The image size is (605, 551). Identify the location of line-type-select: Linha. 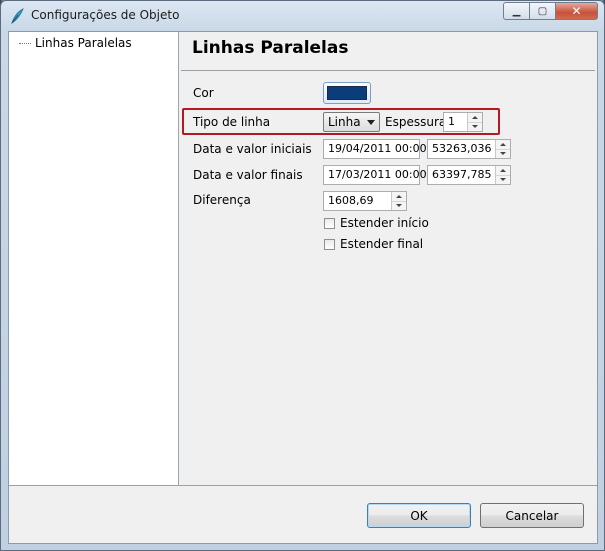
(351, 122).